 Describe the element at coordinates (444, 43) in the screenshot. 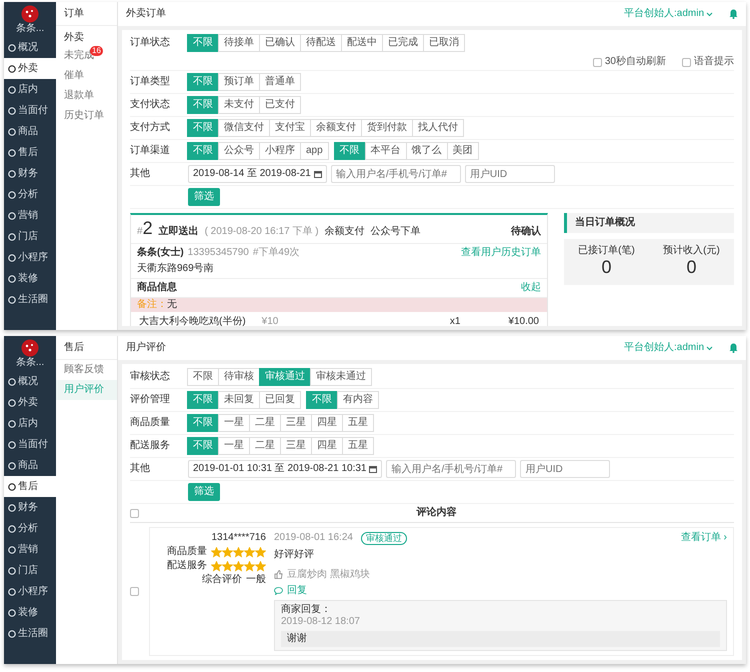

I see `filter-option: 已取消` at that location.